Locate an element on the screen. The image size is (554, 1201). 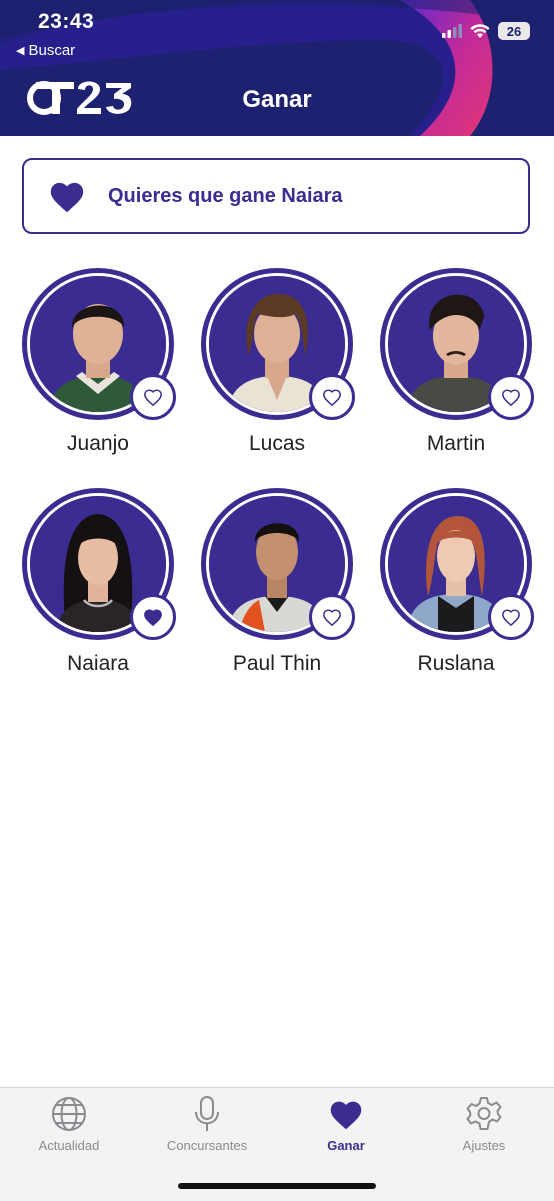
back-link-label: Buscar is located at coordinates (52, 50).